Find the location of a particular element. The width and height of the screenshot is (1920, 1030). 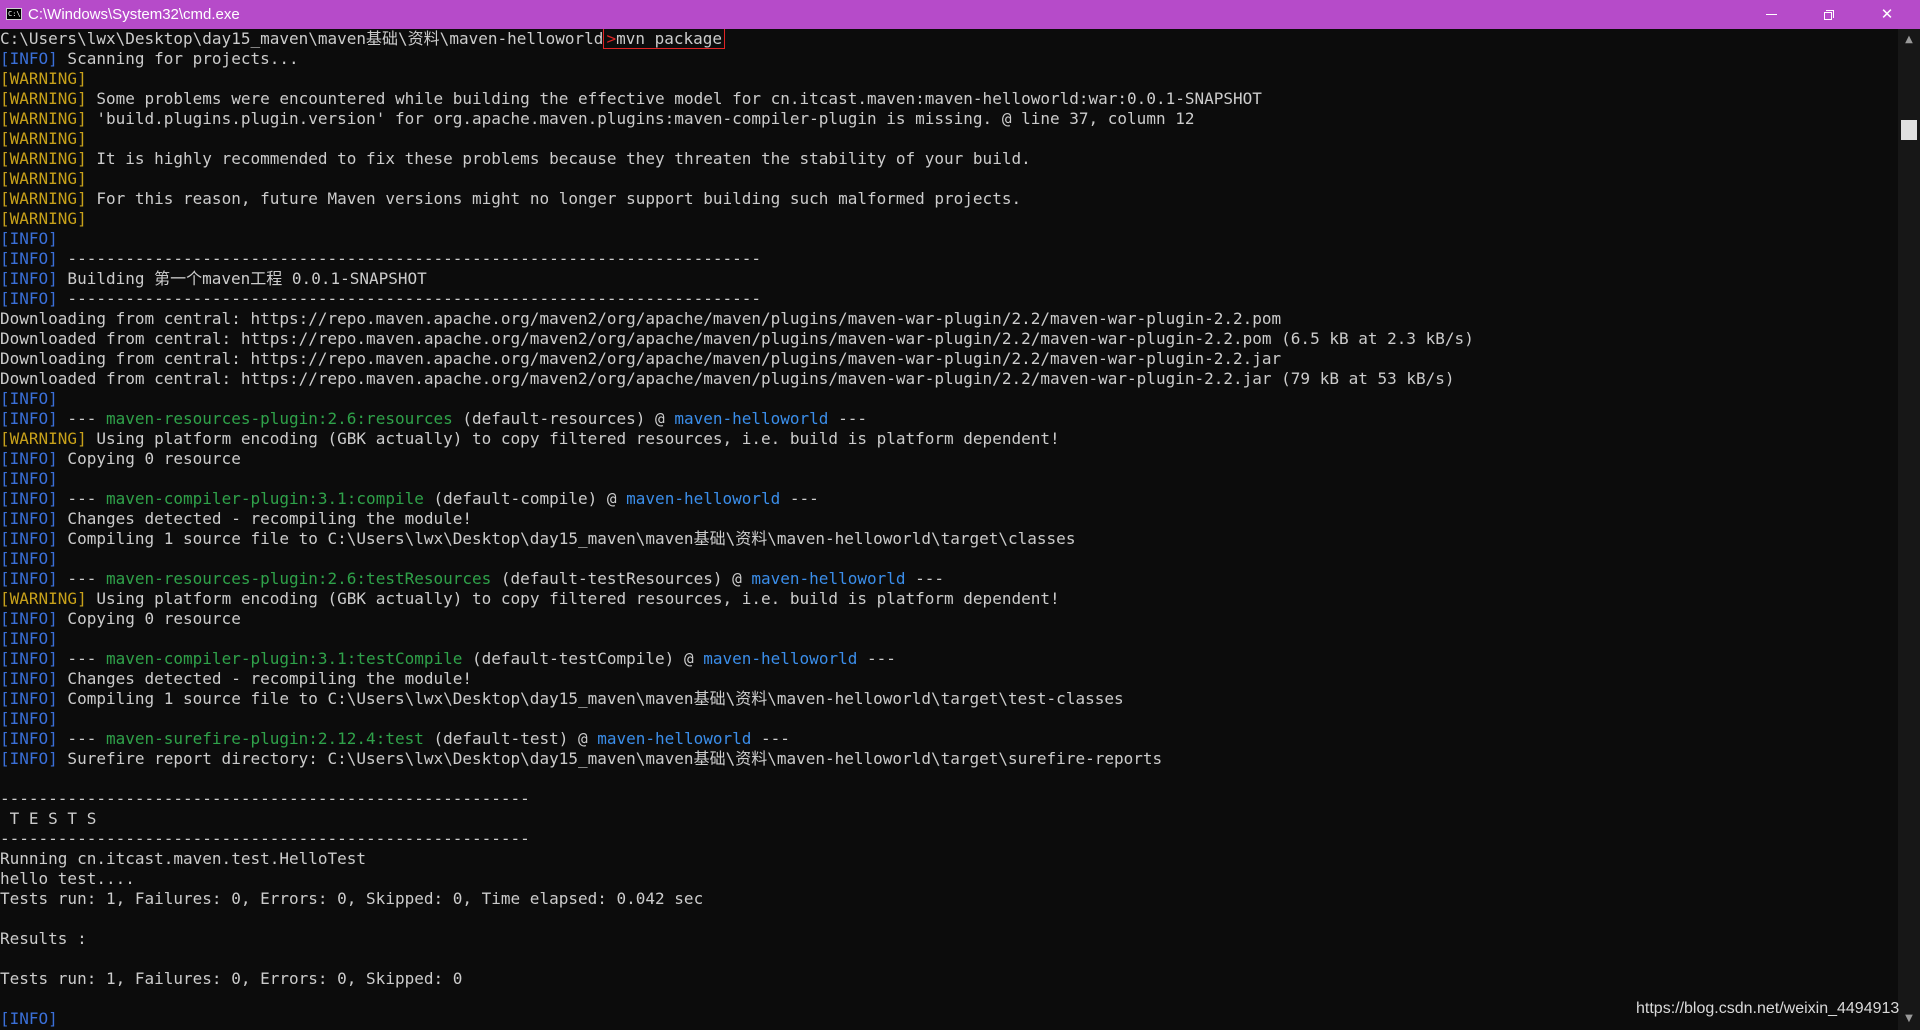

plugin-goal: maven-resources-plugin:2.6:testResources is located at coordinates (298, 578).